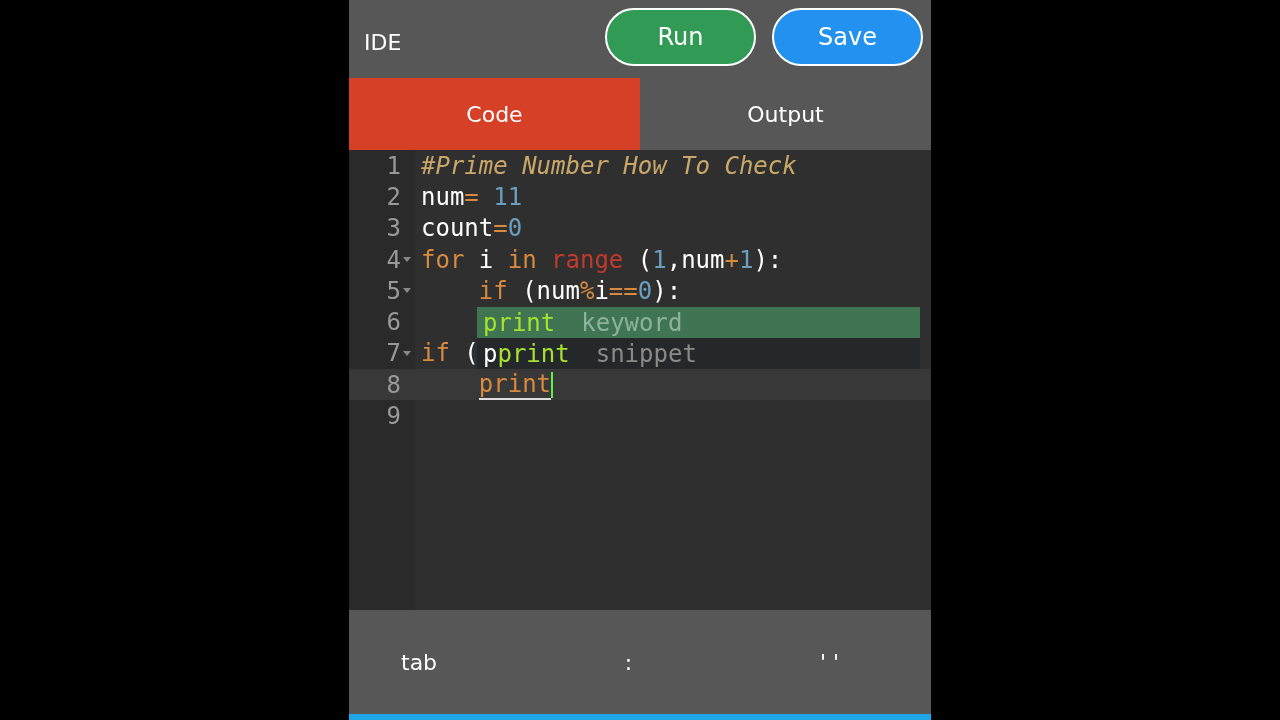 This screenshot has width=1280, height=720. I want to click on line-number: 9, so click(393, 416).